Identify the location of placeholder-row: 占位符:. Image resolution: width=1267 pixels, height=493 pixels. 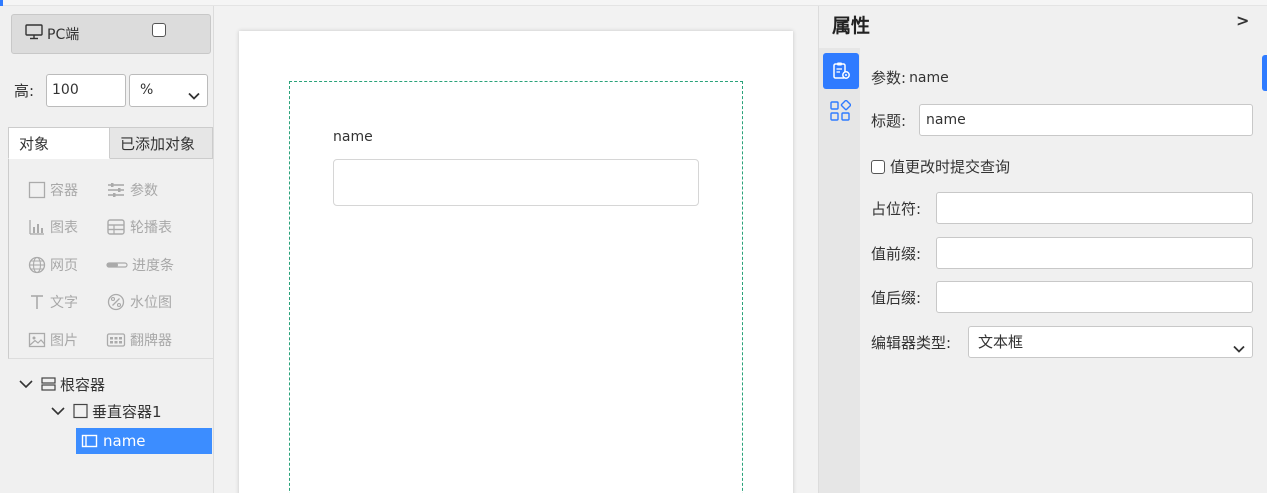
(1062, 208).